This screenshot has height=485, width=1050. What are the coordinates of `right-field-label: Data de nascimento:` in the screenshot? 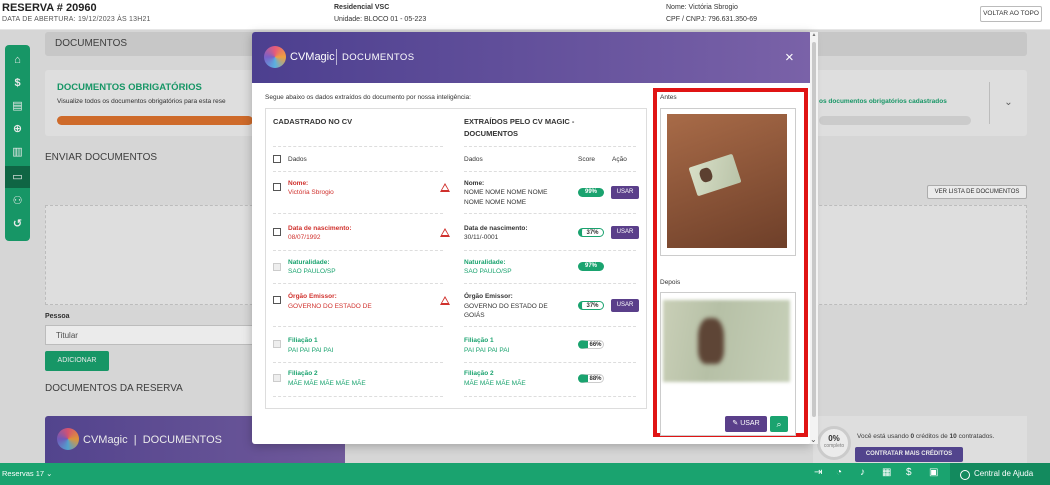 It's located at (496, 228).